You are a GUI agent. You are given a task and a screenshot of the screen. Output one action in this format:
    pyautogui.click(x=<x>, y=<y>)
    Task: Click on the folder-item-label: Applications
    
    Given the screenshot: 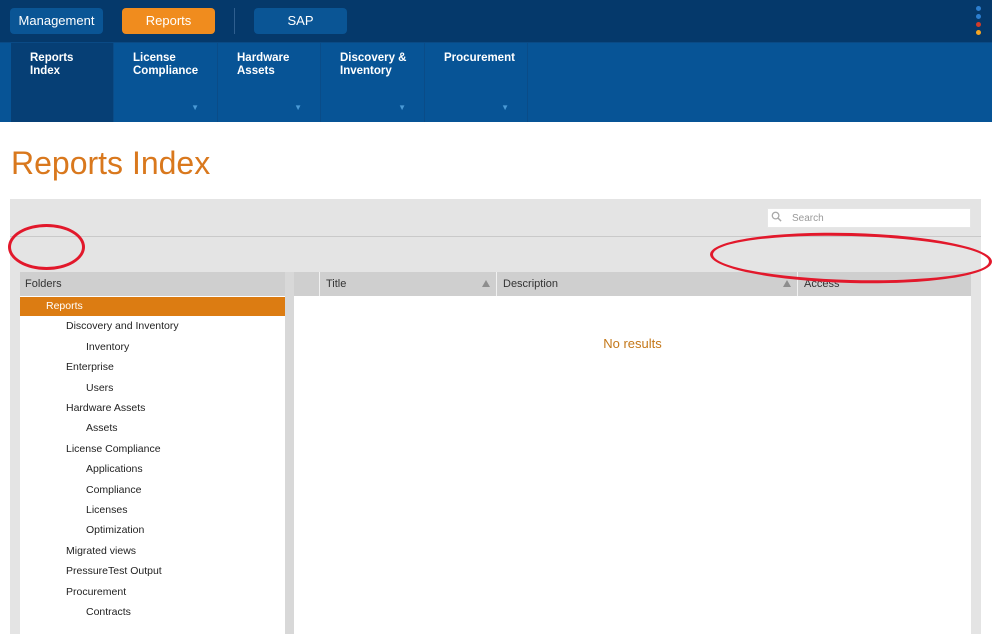 What is the action you would take?
    pyautogui.click(x=114, y=469)
    